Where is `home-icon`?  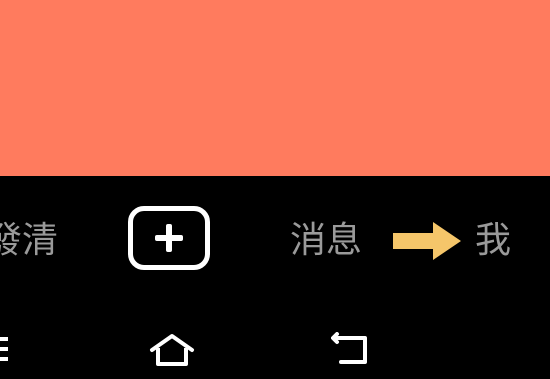 home-icon is located at coordinates (172, 350).